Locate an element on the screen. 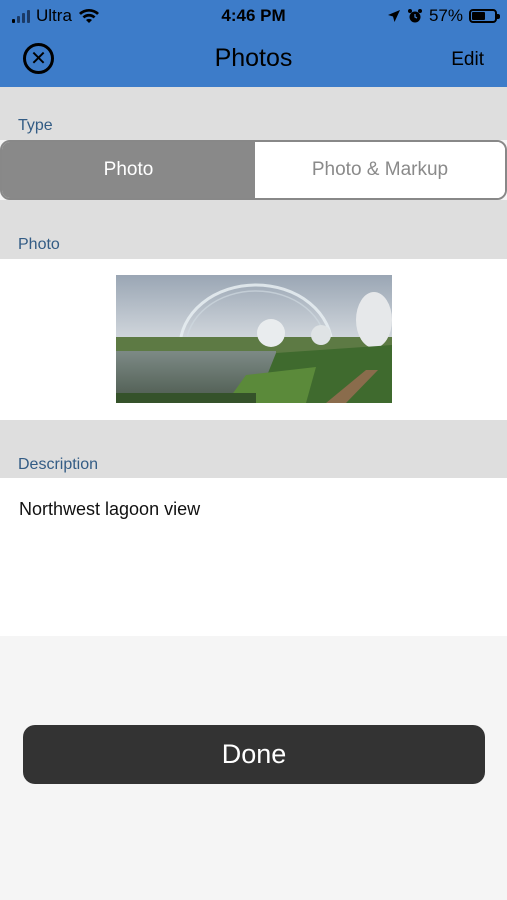 The height and width of the screenshot is (900, 507). photo-thumbnail is located at coordinates (254, 339).